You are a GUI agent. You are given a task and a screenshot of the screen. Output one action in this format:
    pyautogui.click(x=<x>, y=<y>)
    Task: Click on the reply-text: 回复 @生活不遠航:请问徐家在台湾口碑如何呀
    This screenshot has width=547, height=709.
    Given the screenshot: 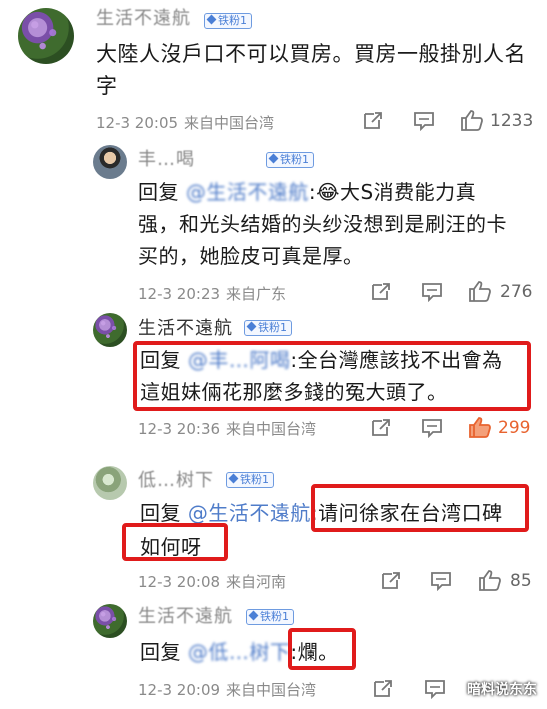 What is the action you would take?
    pyautogui.click(x=321, y=530)
    